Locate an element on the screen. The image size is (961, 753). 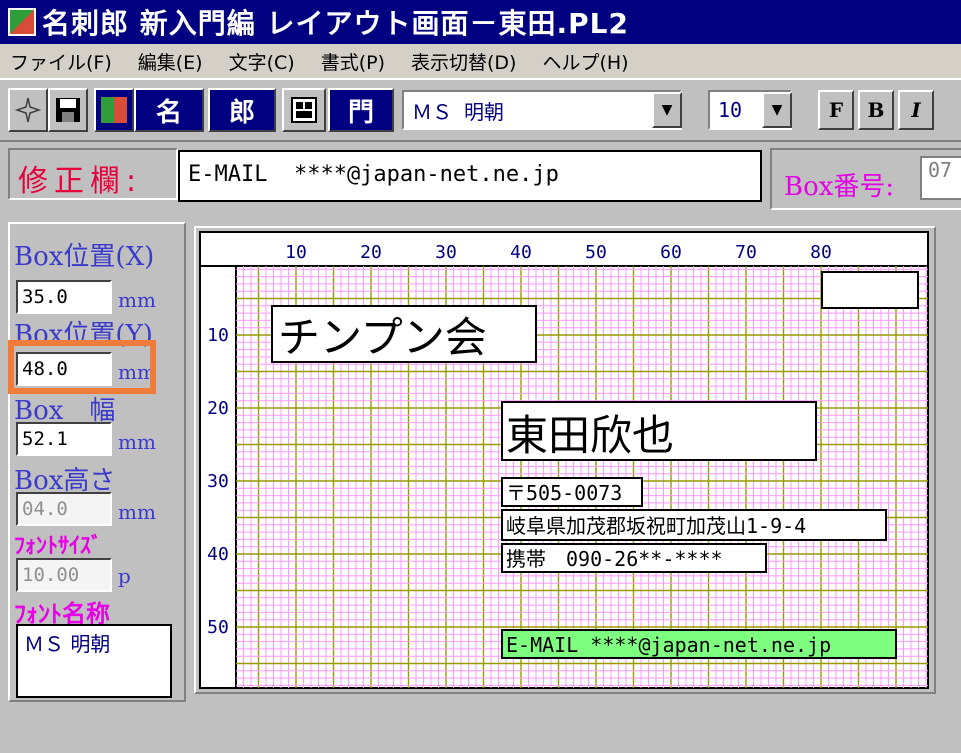
status-area is located at coordinates (480, 727).